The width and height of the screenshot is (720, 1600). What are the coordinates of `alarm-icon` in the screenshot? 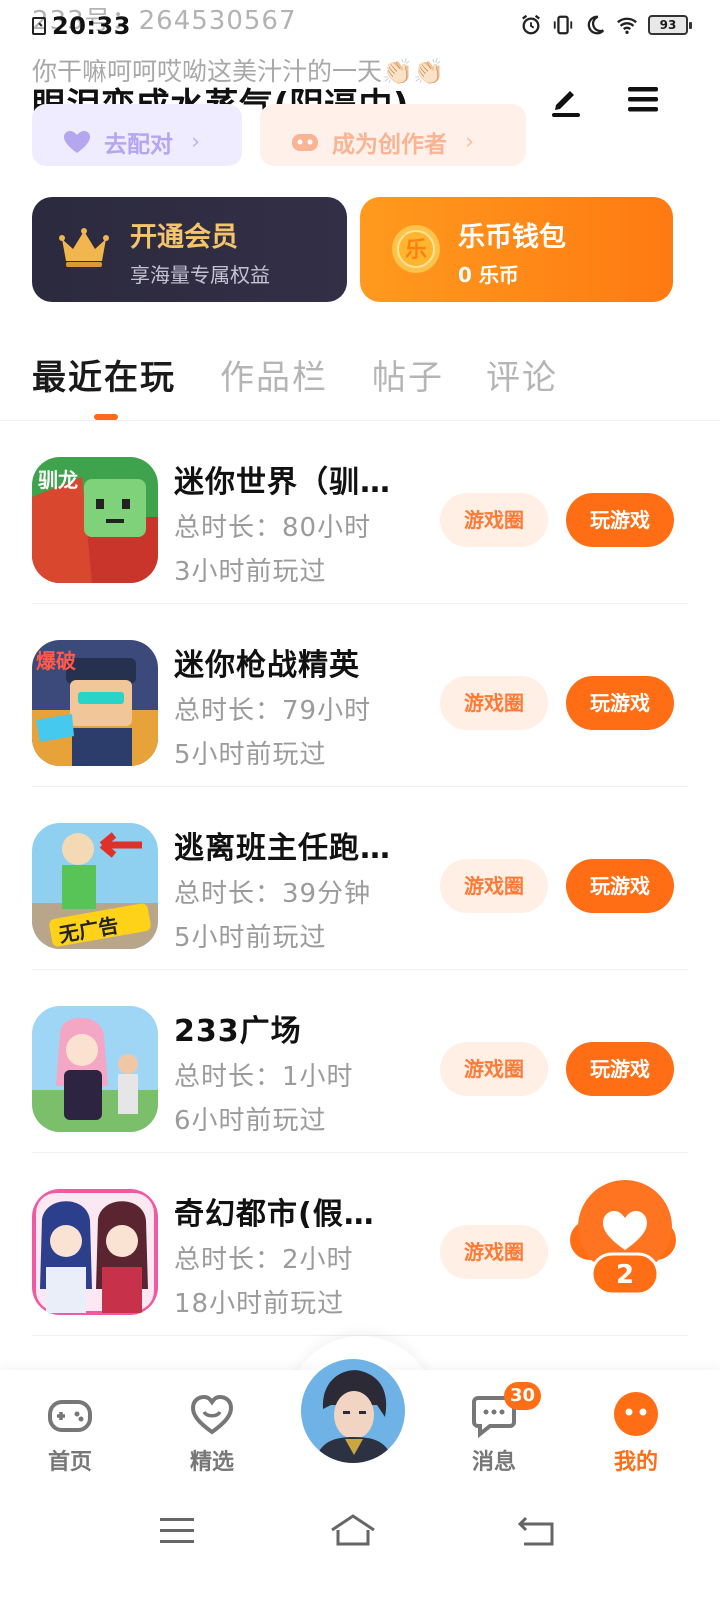 It's located at (531, 24).